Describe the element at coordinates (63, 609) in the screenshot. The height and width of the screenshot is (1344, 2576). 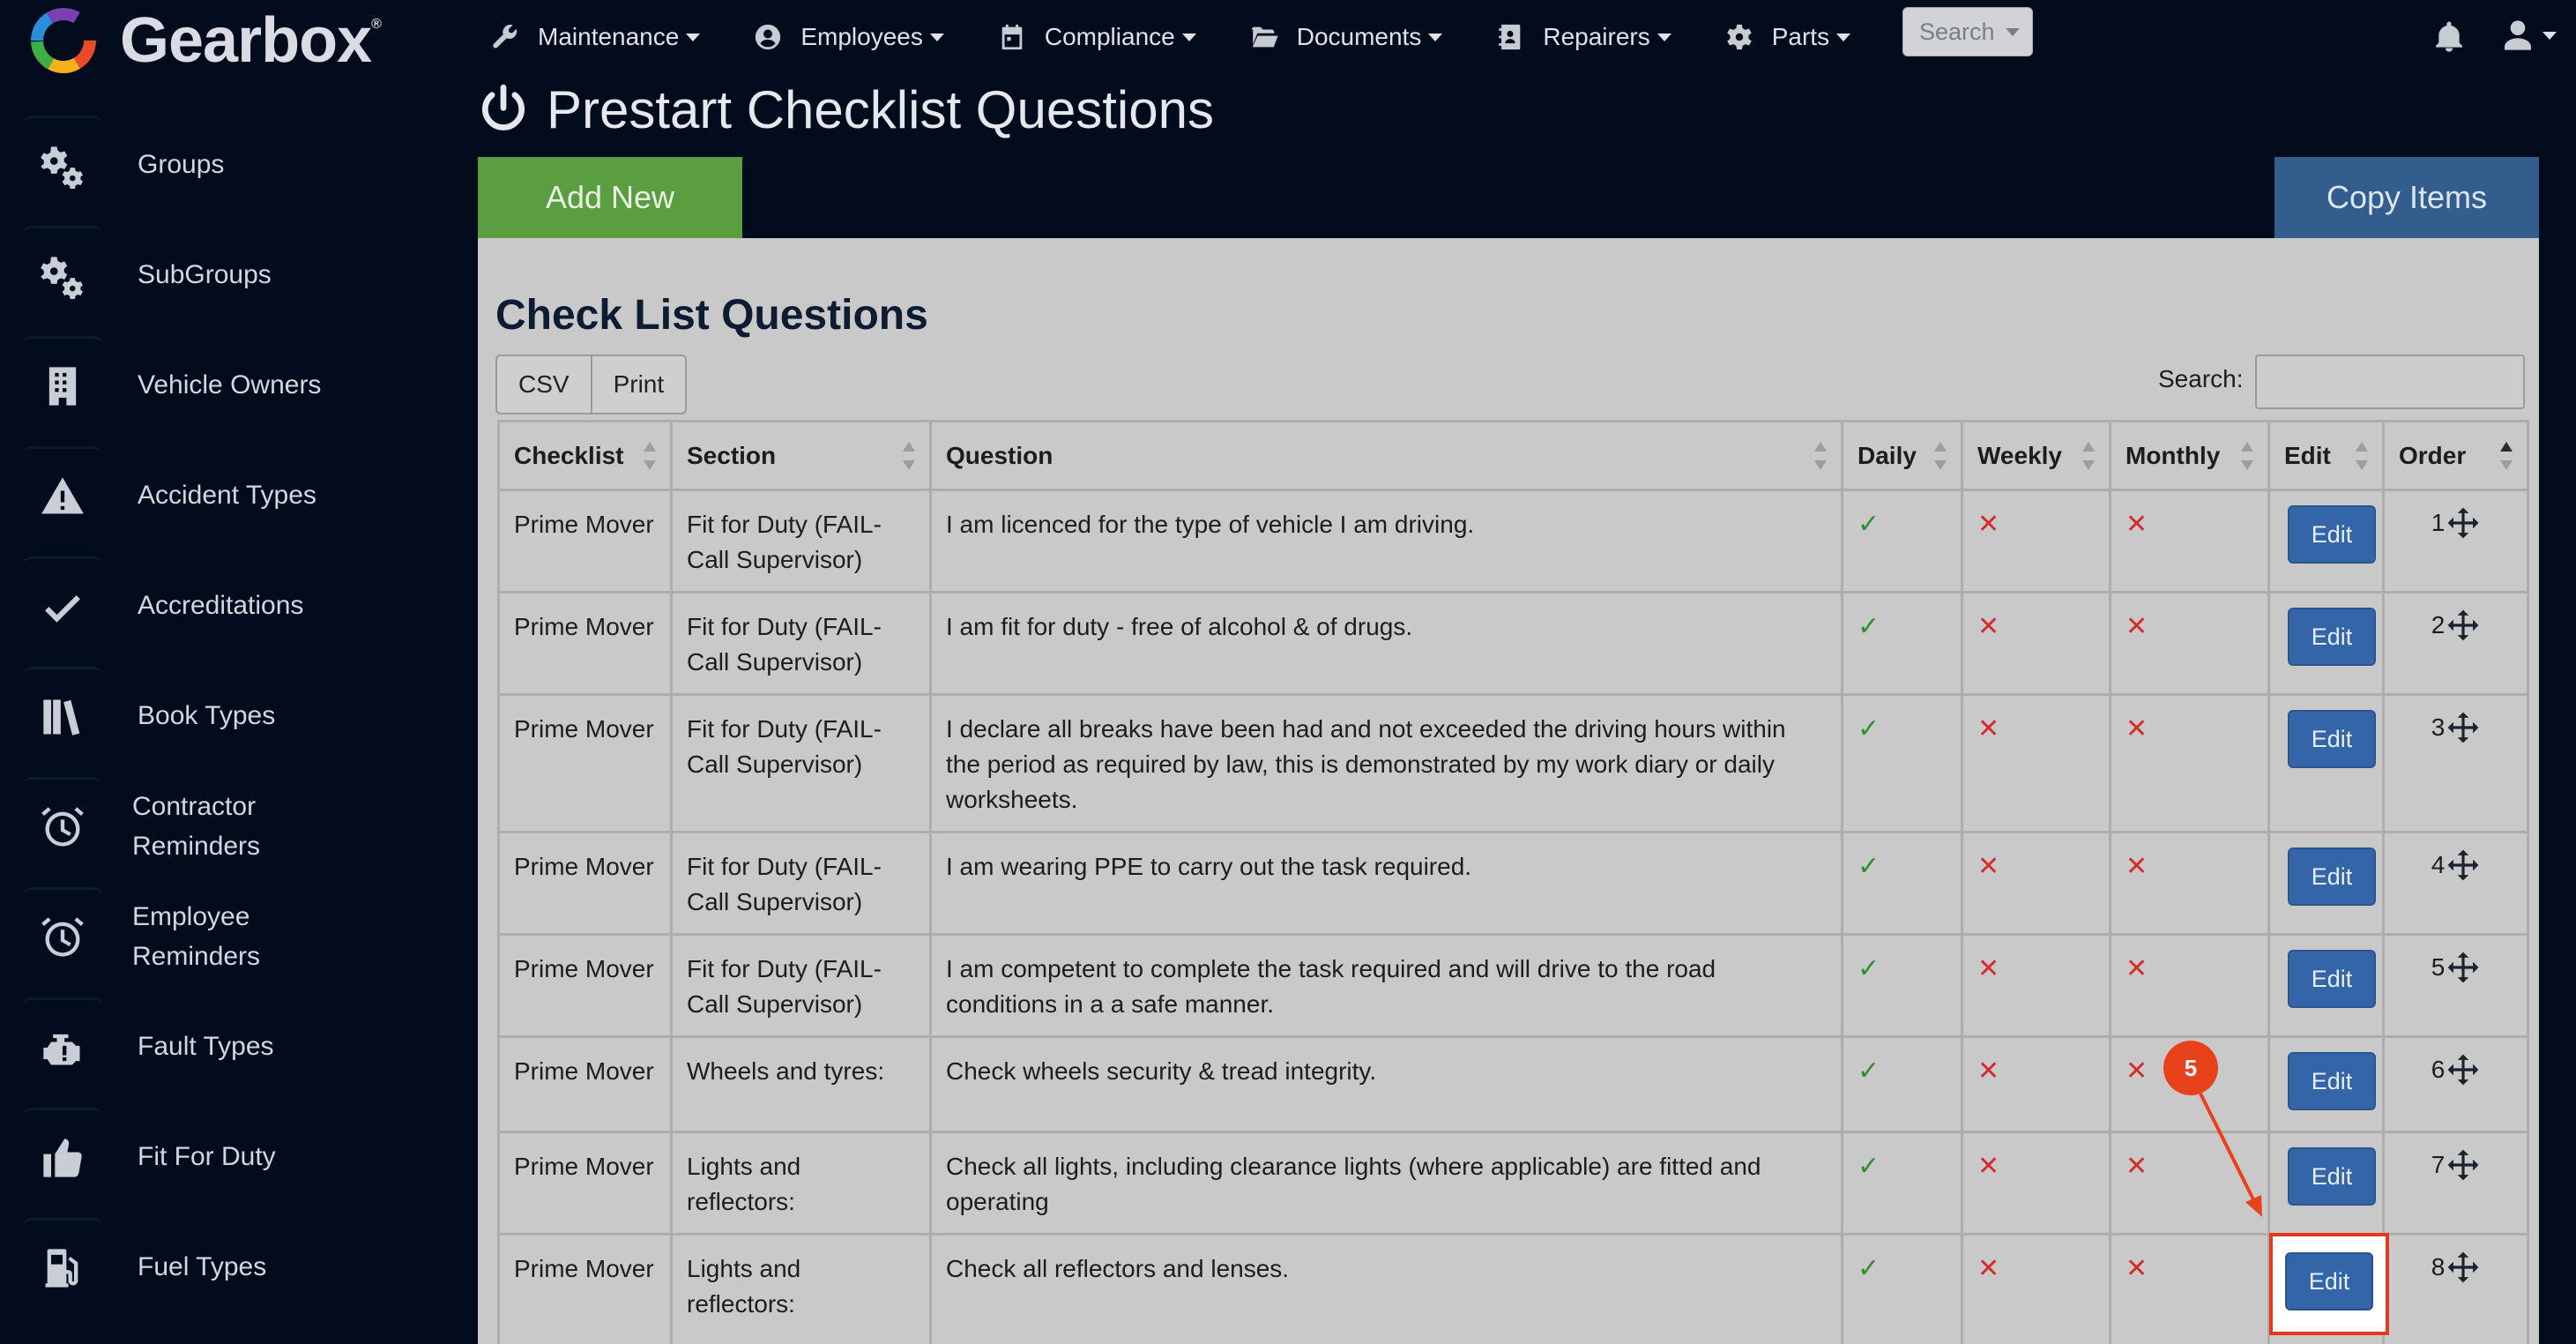
I see `checkmark-icon` at that location.